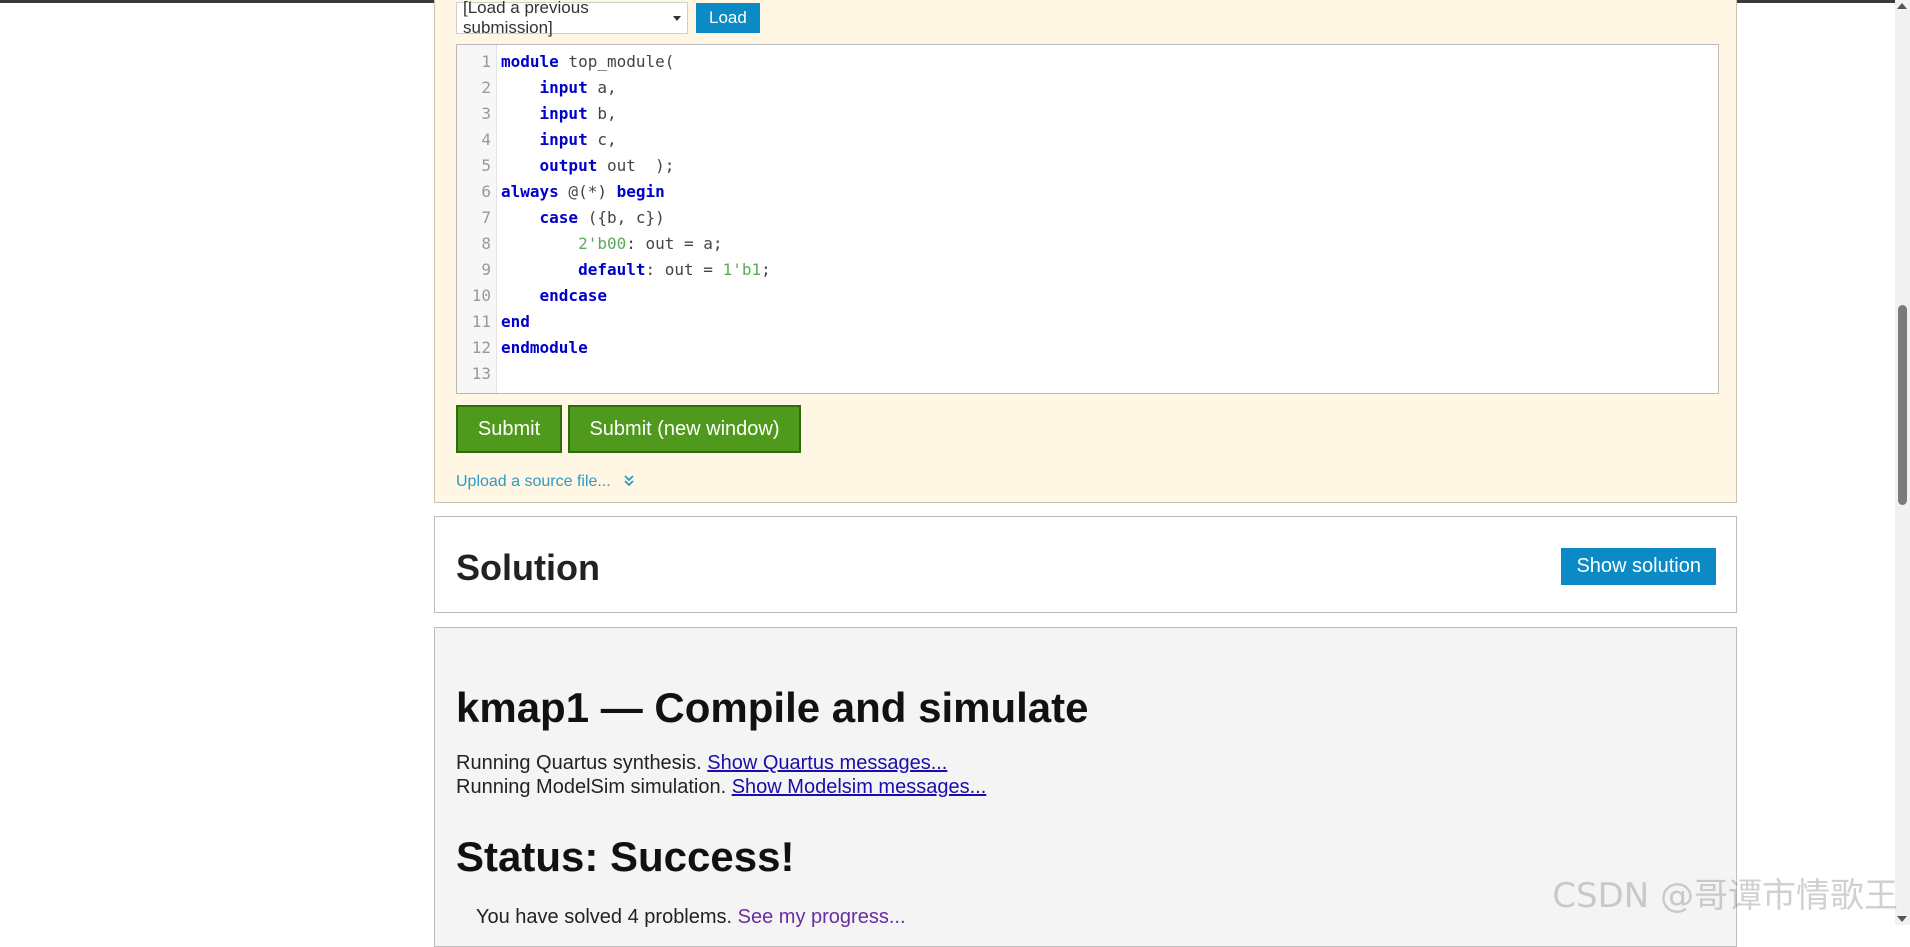  What do you see at coordinates (1087, 114) in the screenshot?
I see `code-line: 3 input b,` at bounding box center [1087, 114].